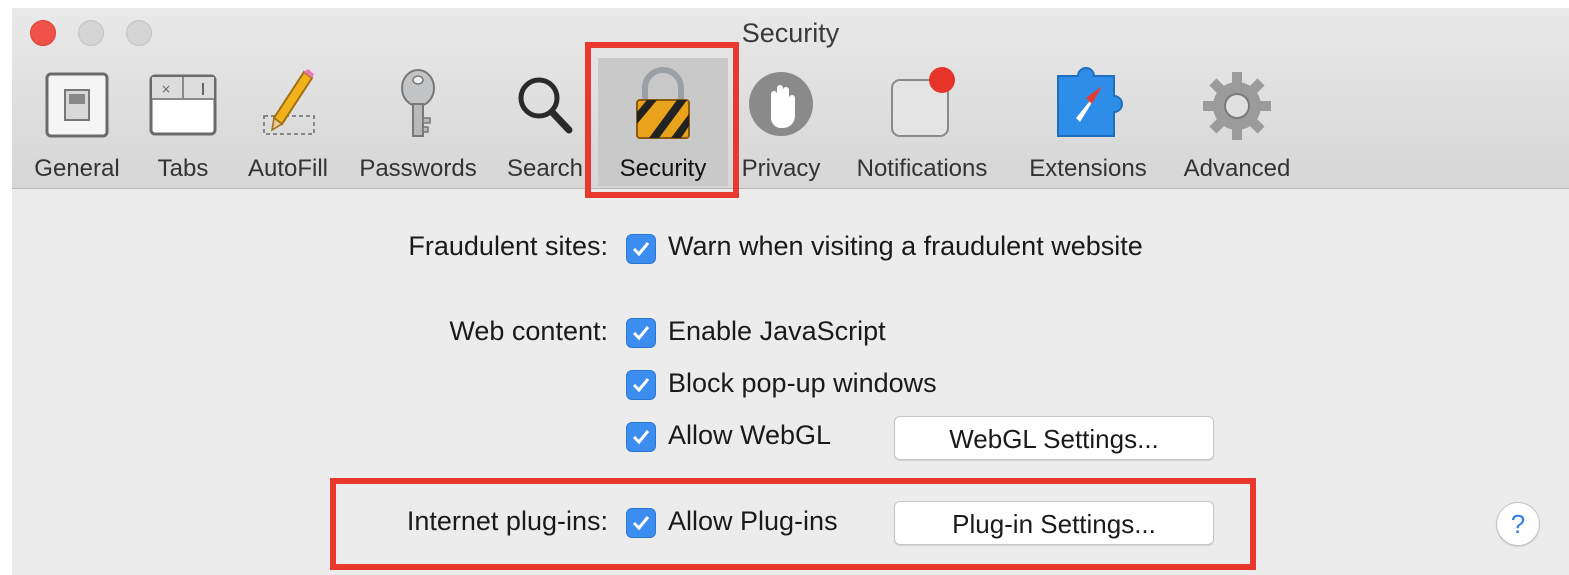  I want to click on search-icon, so click(545, 105).